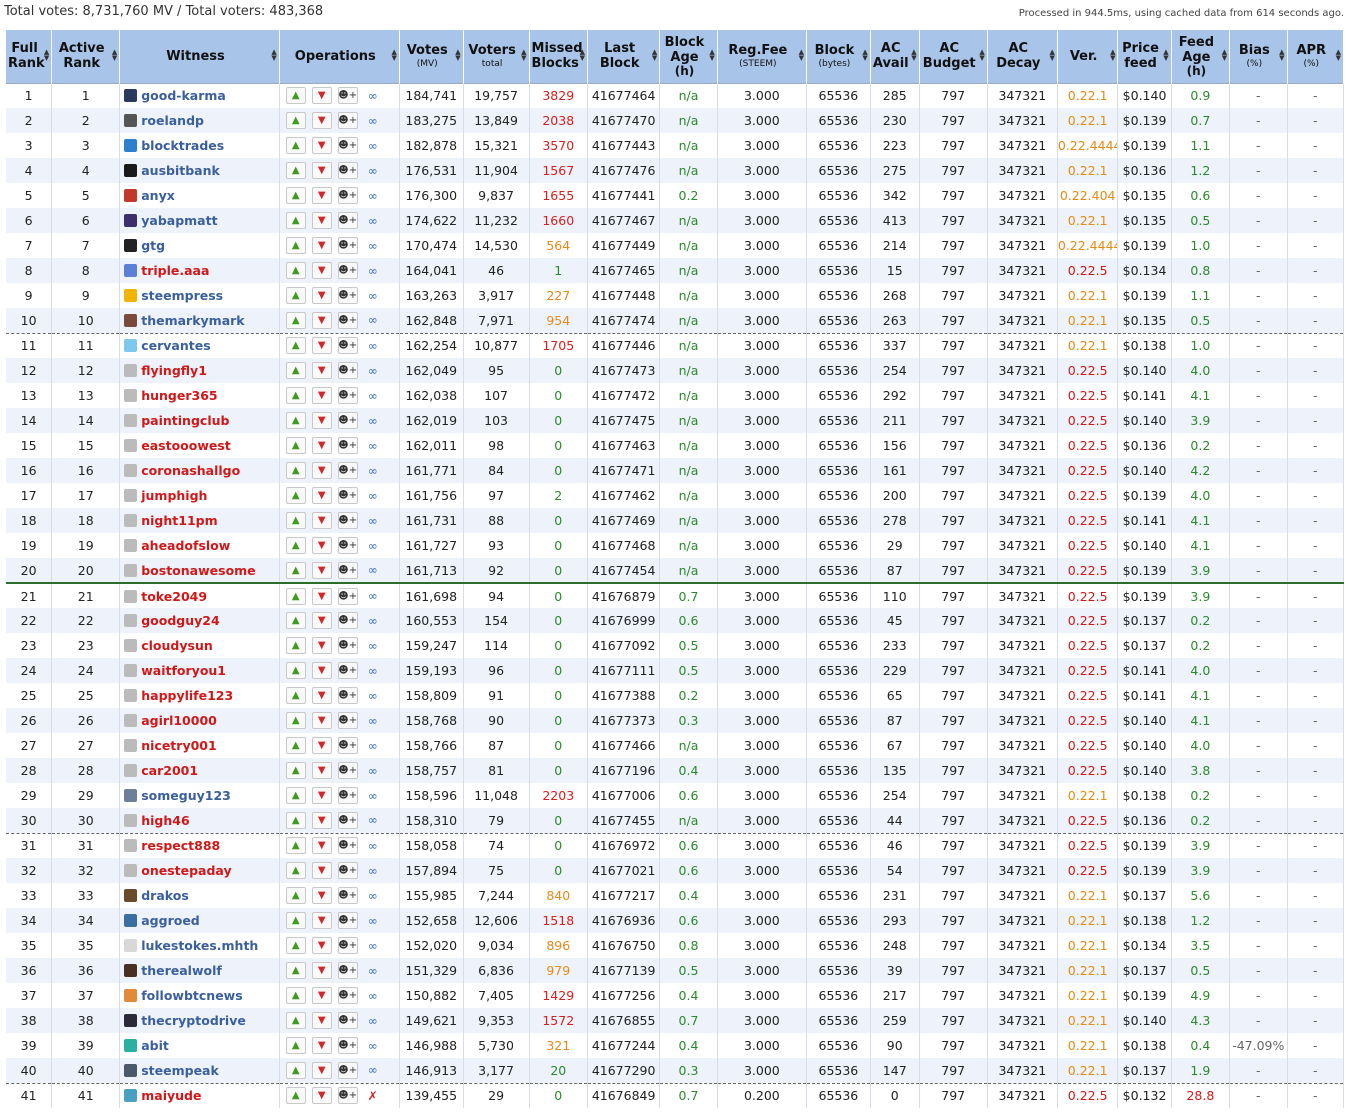 Image resolution: width=1350 pixels, height=1114 pixels. I want to click on witness-link: onestepaday, so click(186, 870).